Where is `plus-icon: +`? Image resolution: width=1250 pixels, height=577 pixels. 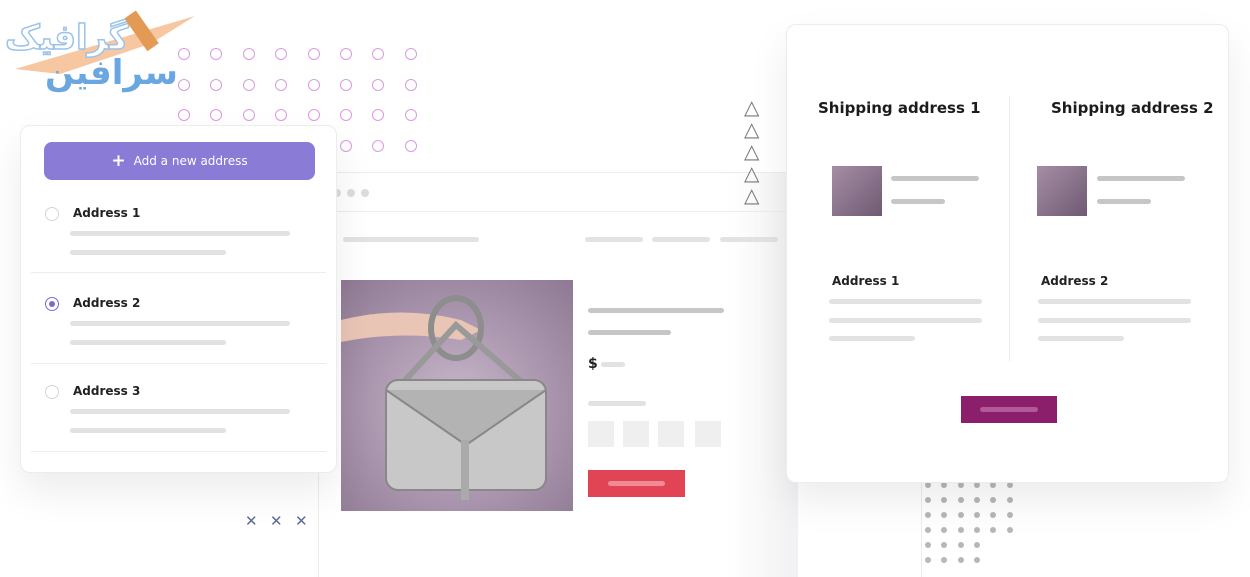
plus-icon: + is located at coordinates (118, 161).